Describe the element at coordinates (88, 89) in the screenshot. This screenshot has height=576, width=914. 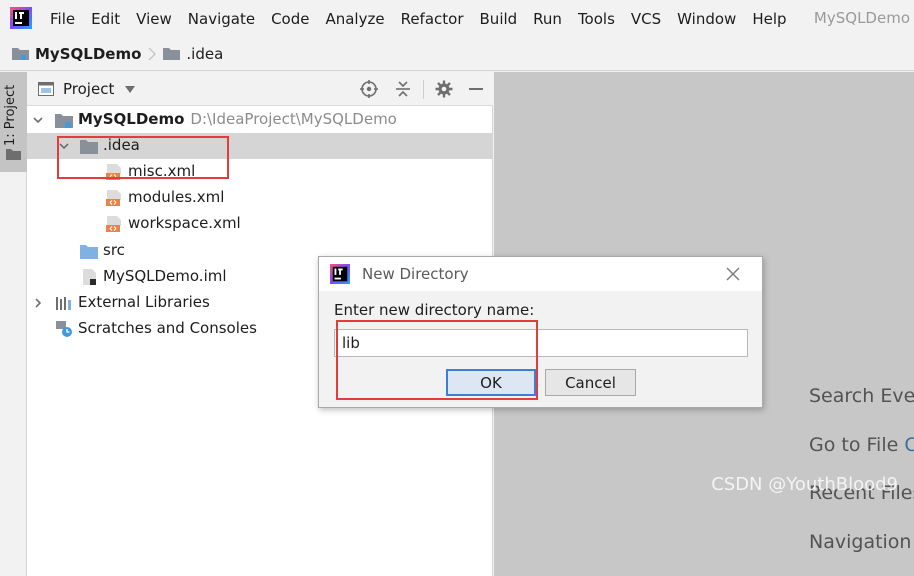
I see `project-panel-title: Project` at that location.